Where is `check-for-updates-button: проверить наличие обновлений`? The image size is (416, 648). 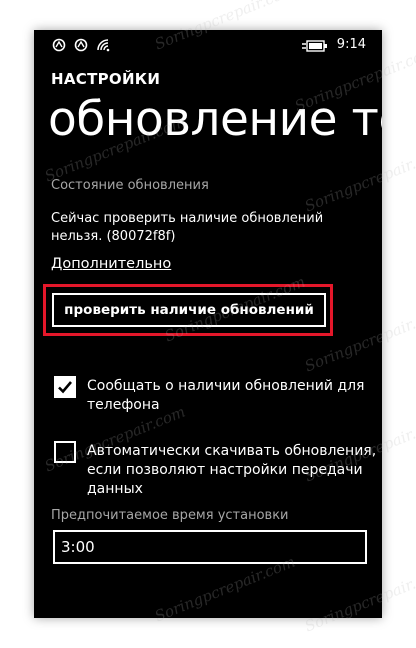
check-for-updates-button: проверить наличие обновлений is located at coordinates (189, 310).